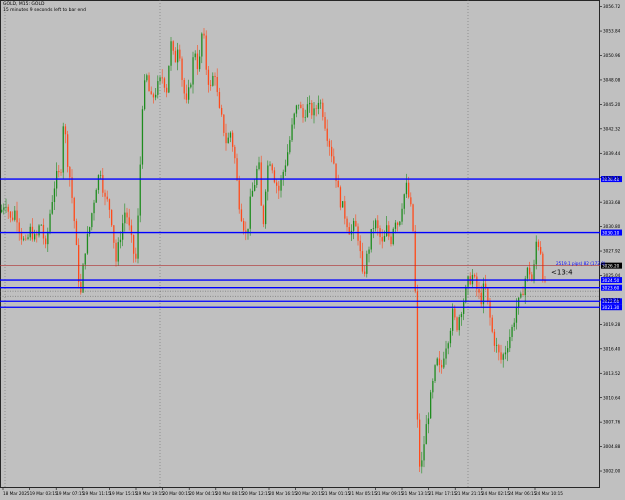  What do you see at coordinates (612, 128) in the screenshot?
I see `y-tick-label: 3042.32` at bounding box center [612, 128].